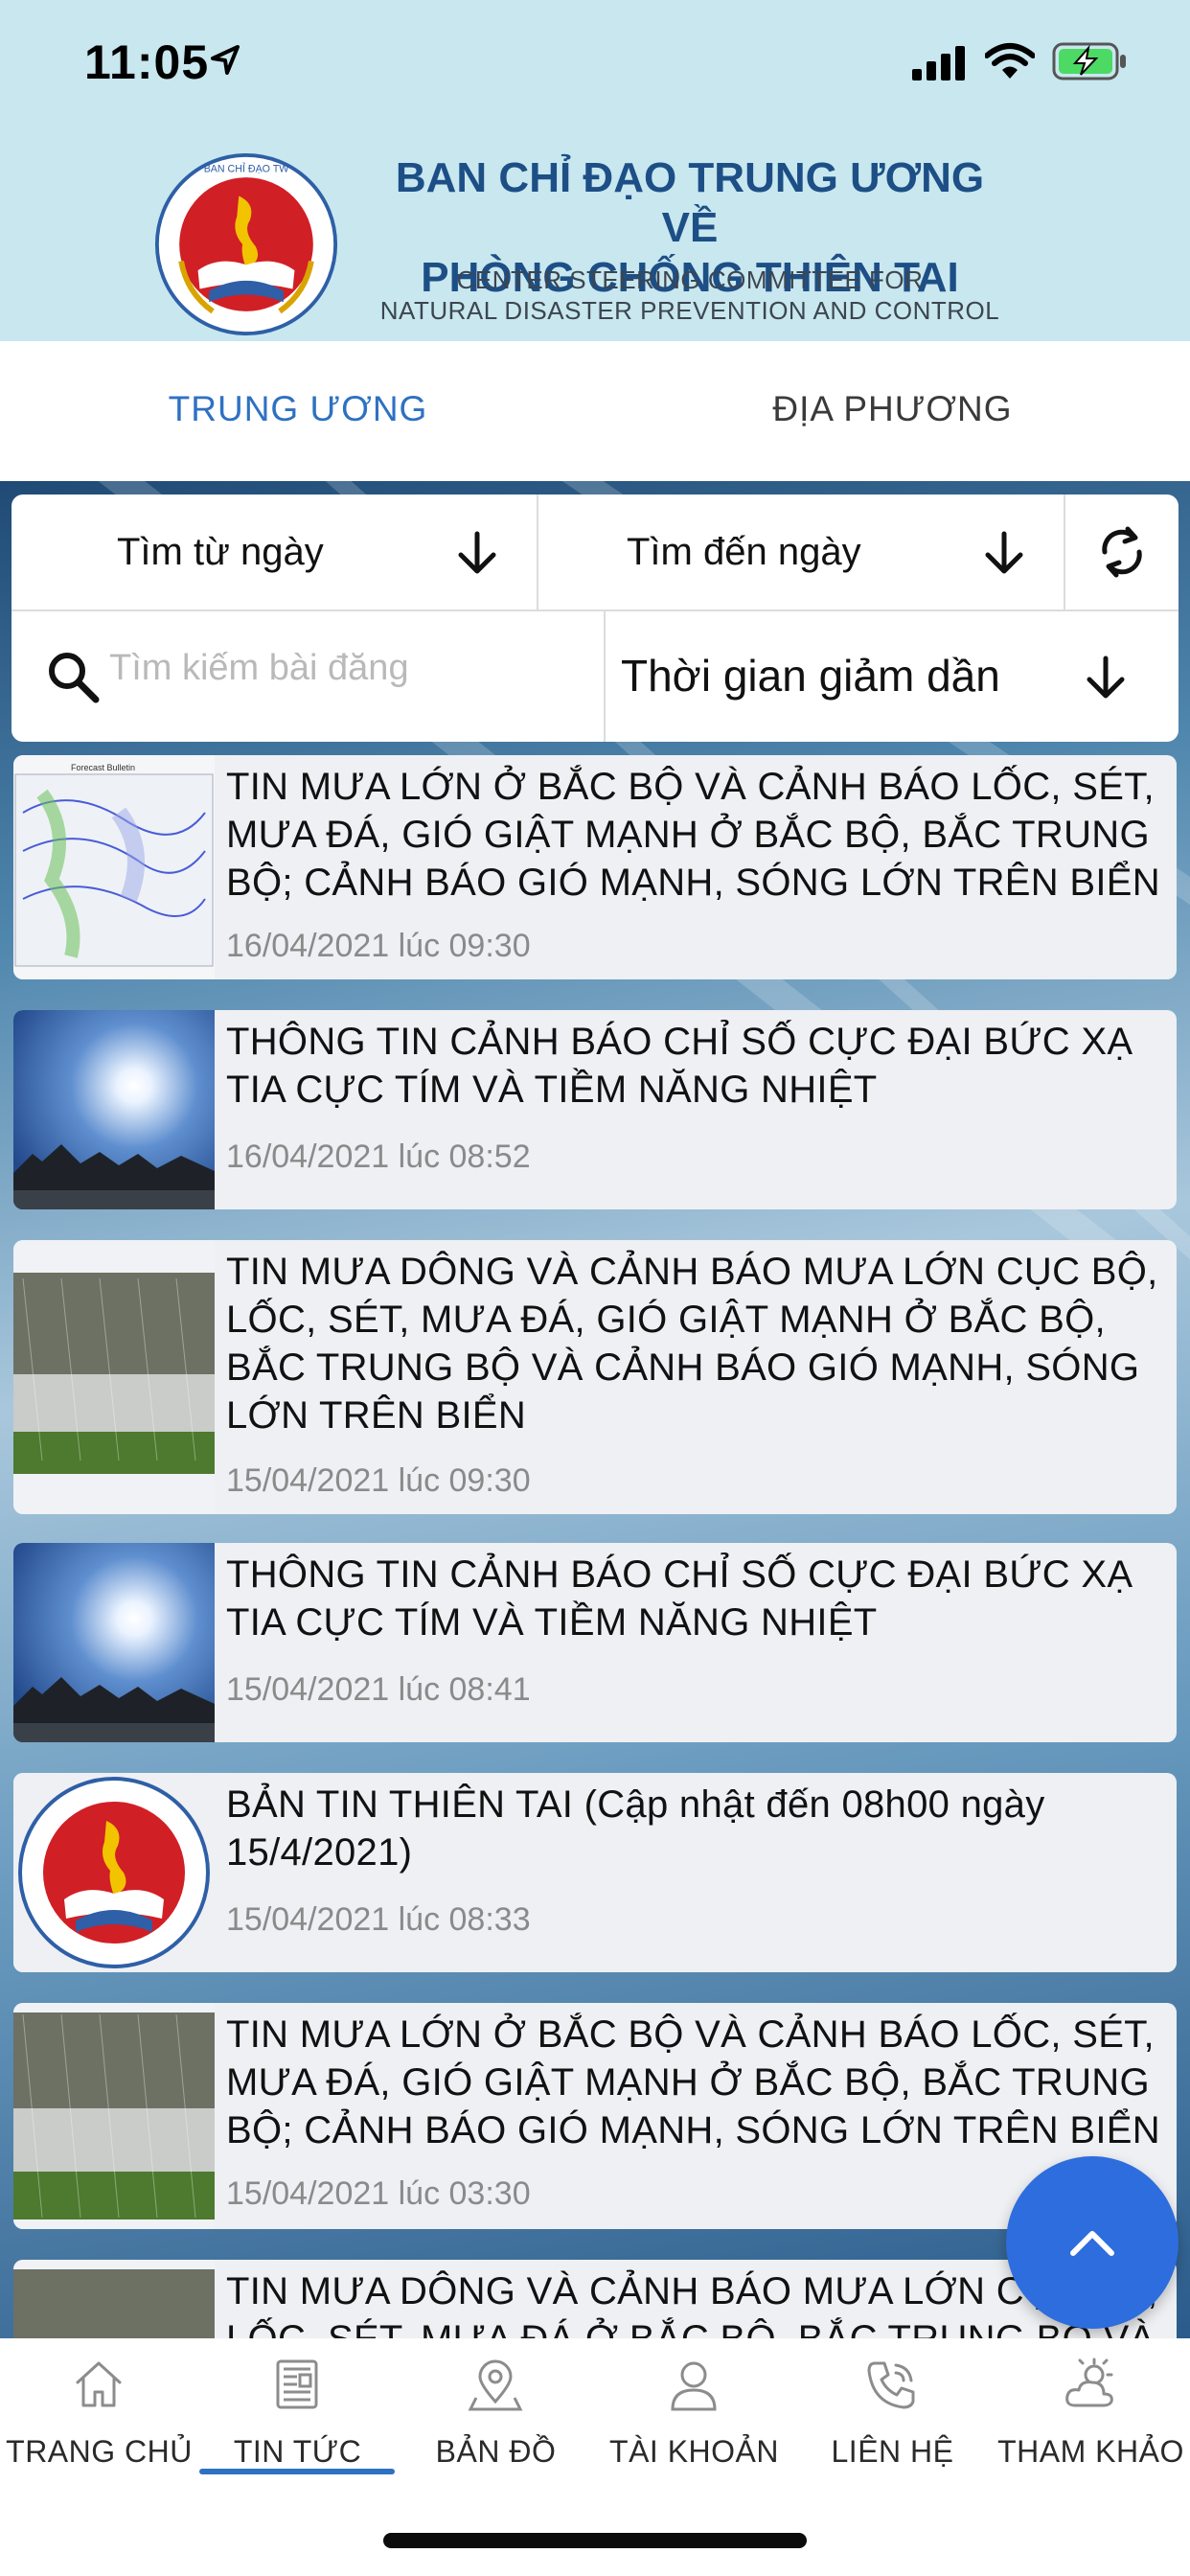  What do you see at coordinates (595, 63) in the screenshot?
I see `status-bar: 11:05` at bounding box center [595, 63].